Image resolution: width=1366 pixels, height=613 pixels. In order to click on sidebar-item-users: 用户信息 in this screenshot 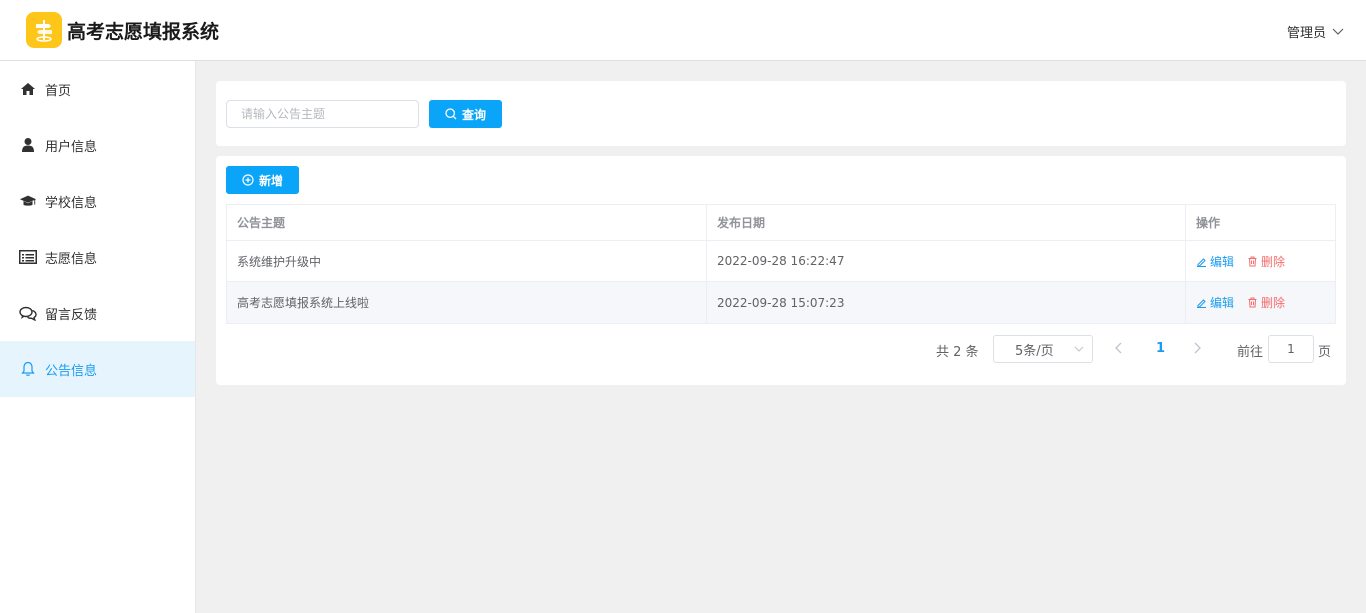, I will do `click(97, 145)`.